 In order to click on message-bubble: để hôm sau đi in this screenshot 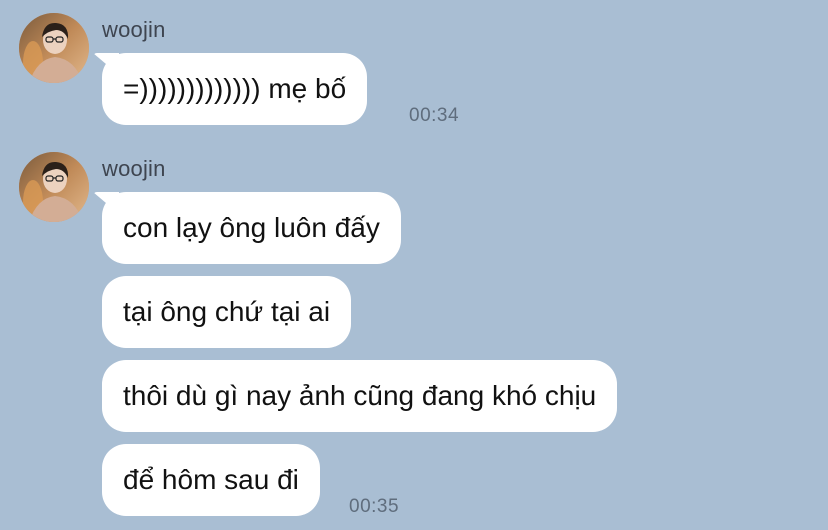, I will do `click(211, 480)`.